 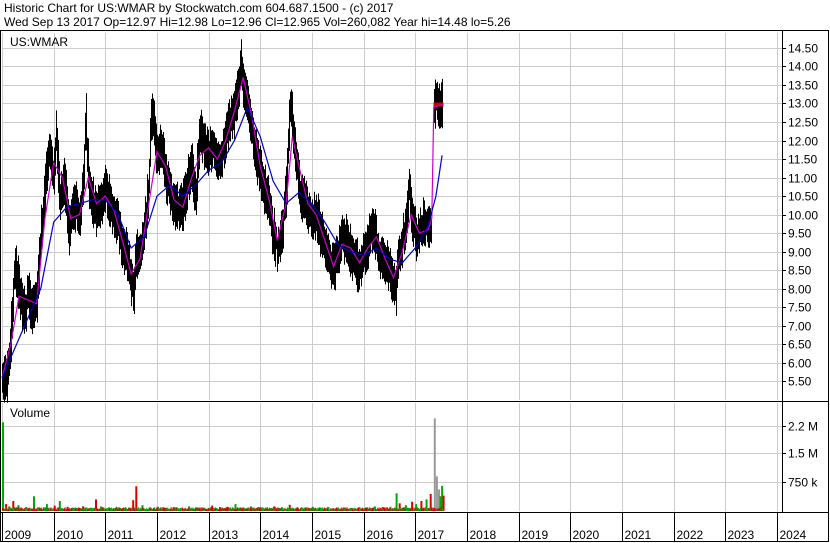 What do you see at coordinates (800, 234) in the screenshot?
I see `y-tick-label: 9.50` at bounding box center [800, 234].